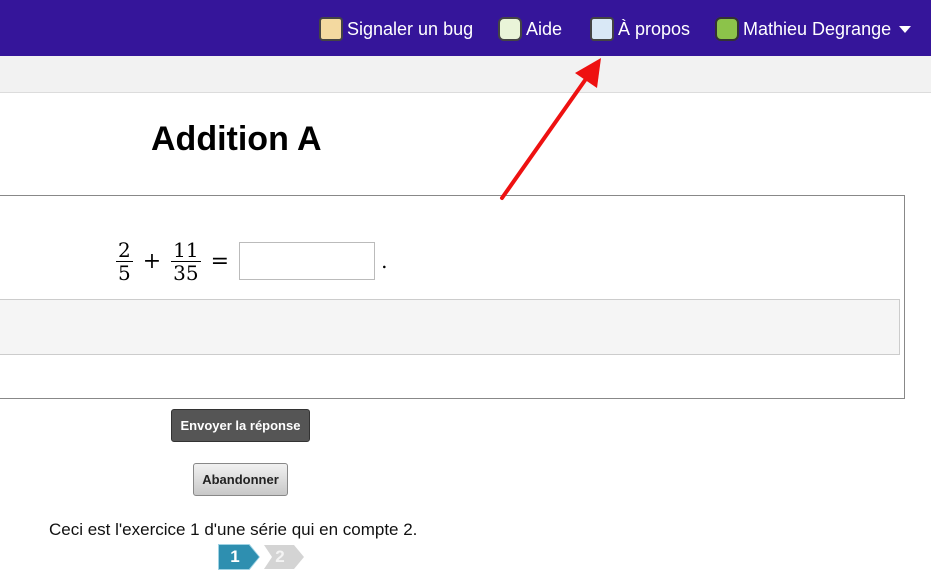 The height and width of the screenshot is (577, 931). Describe the element at coordinates (544, 28) in the screenshot. I see `help-label: Aide` at that location.